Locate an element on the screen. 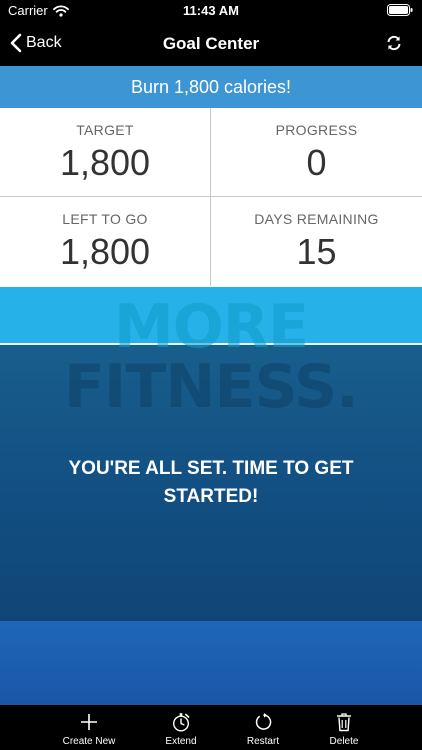 This screenshot has height=750, width=422. battery-icon is located at coordinates (400, 11).